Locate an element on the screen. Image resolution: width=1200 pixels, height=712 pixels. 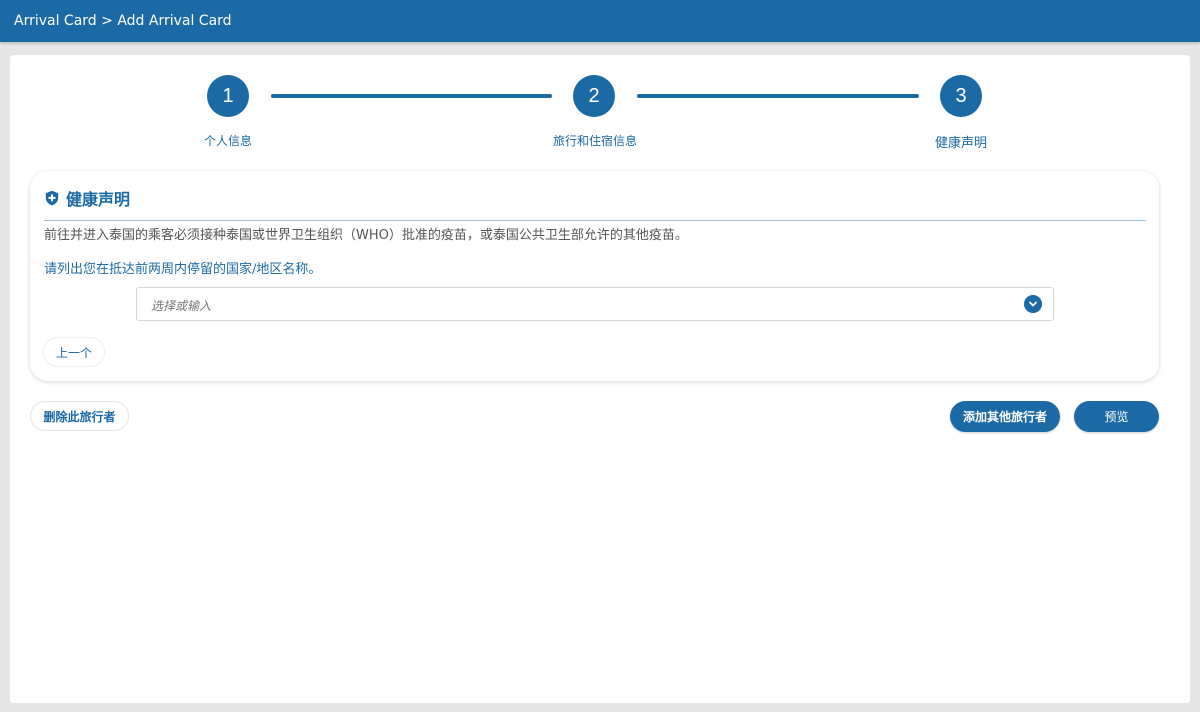
title-divider is located at coordinates (595, 220).